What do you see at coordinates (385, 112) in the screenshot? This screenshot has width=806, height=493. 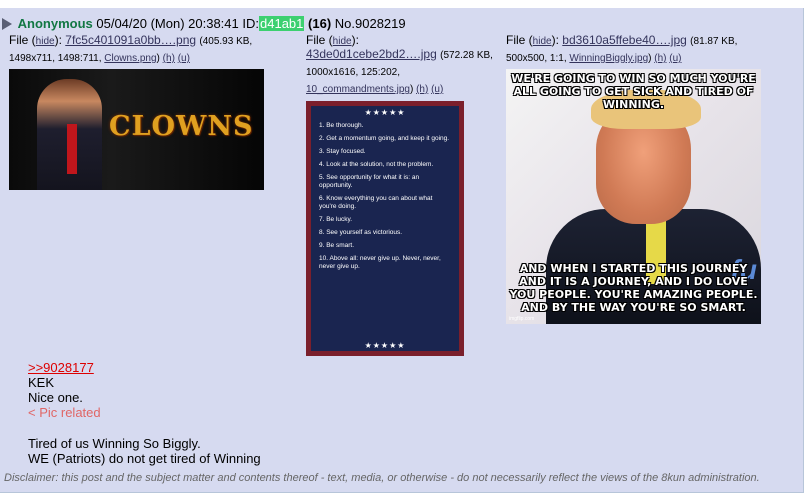 I see `stars-top-icon: ★★★★★` at bounding box center [385, 112].